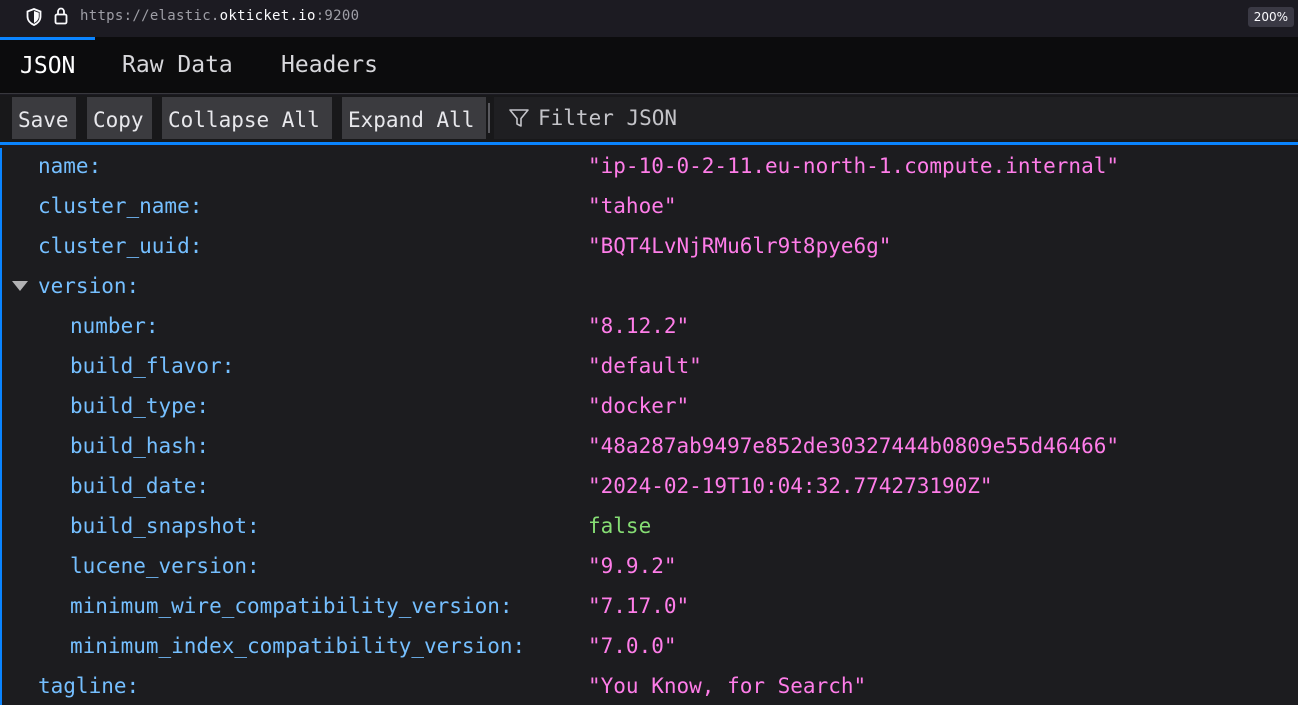 The height and width of the screenshot is (705, 1298). Describe the element at coordinates (165, 566) in the screenshot. I see `json-key: lucene_version:` at that location.